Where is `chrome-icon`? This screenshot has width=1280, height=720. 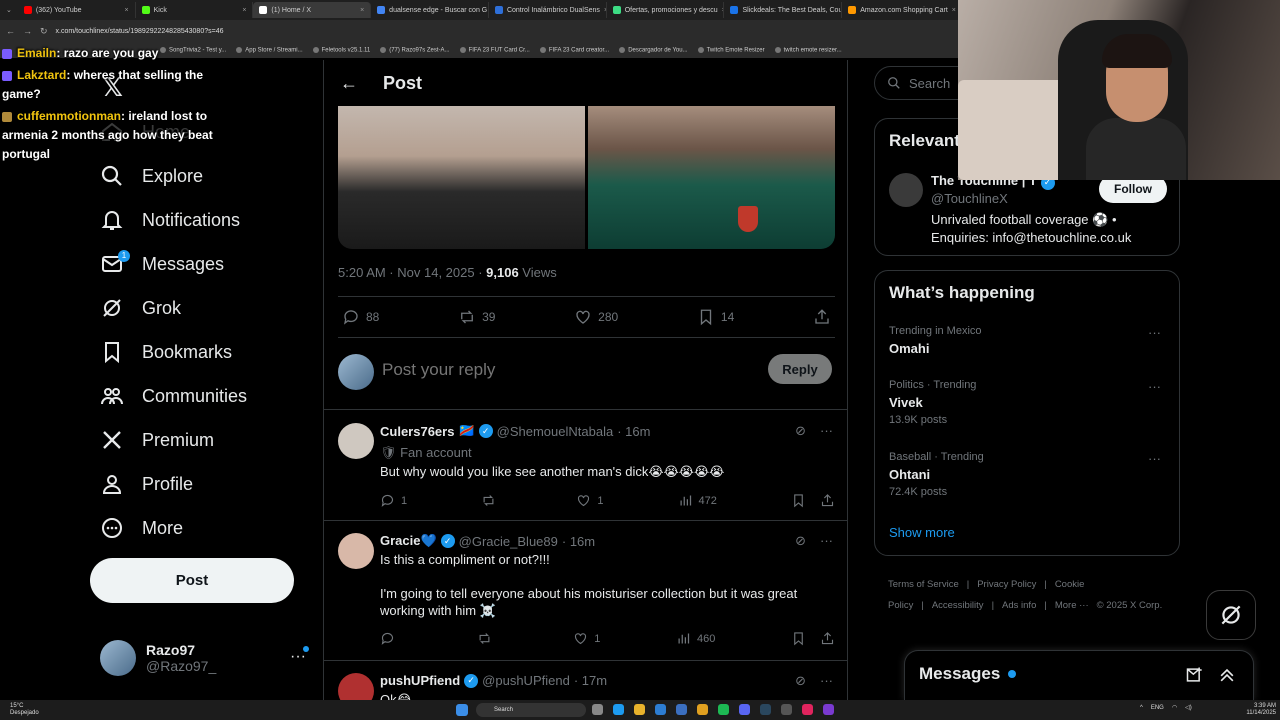
chrome-icon is located at coordinates (702, 709).